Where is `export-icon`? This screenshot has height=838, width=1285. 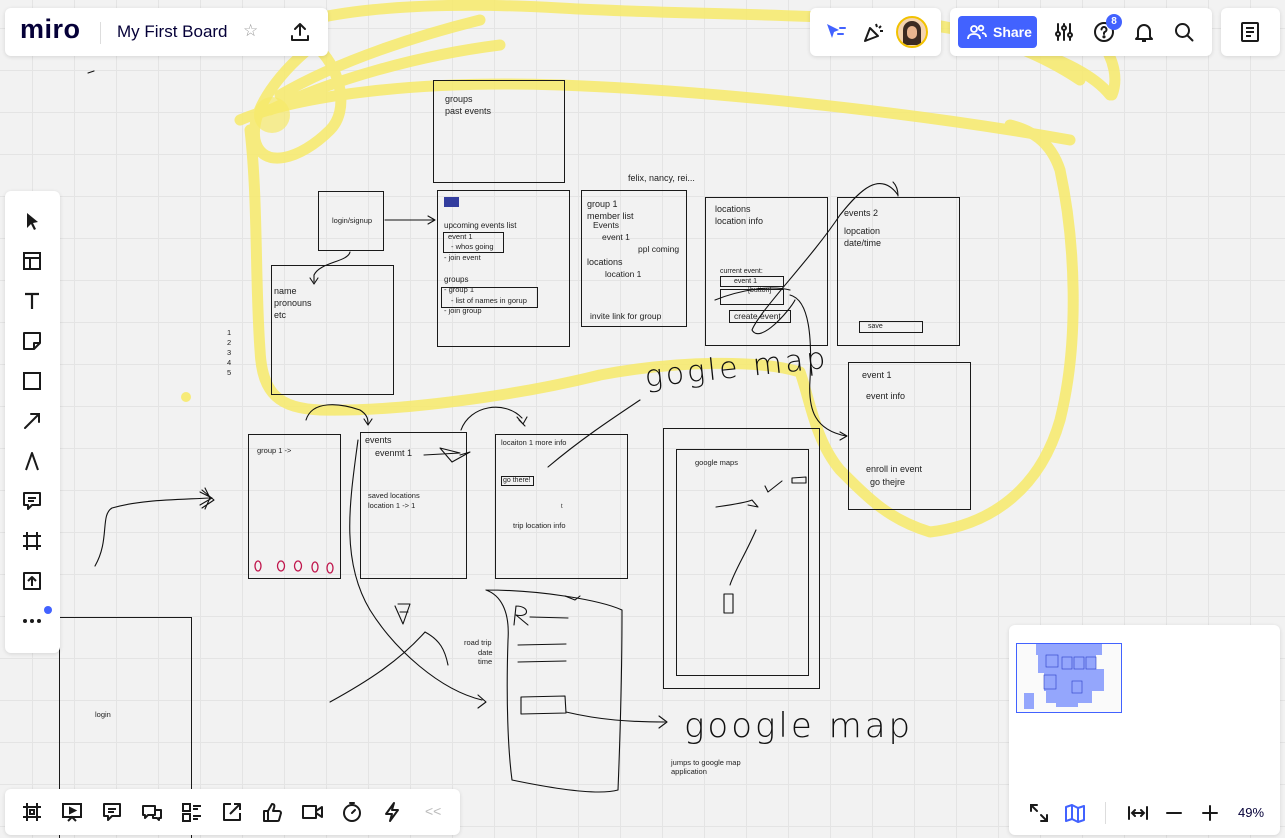 export-icon is located at coordinates (300, 34).